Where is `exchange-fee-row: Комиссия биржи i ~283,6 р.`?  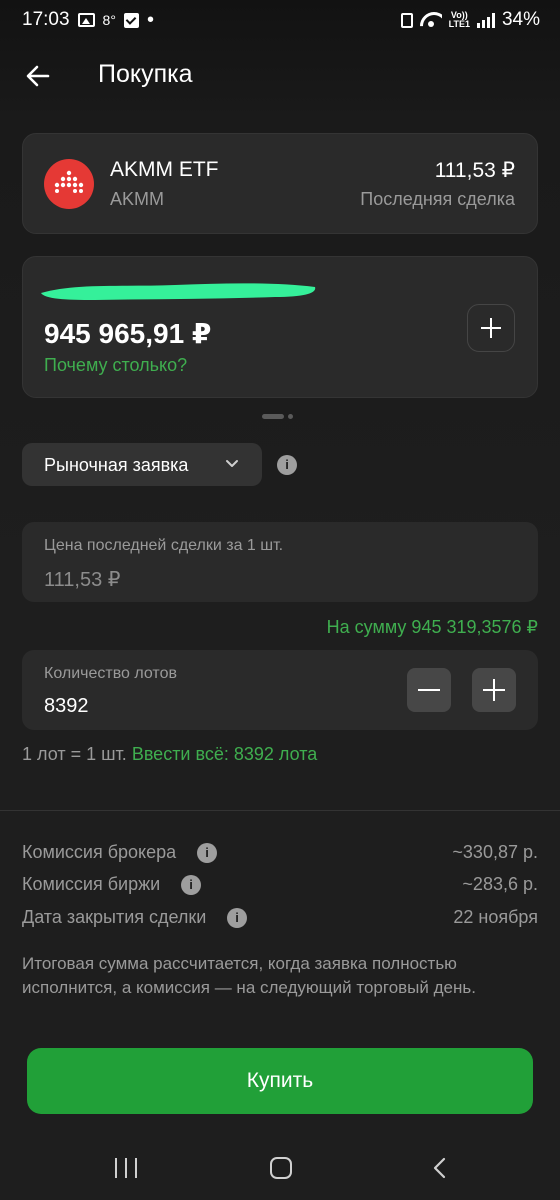
exchange-fee-row: Комиссия биржи i ~283,6 р. is located at coordinates (280, 885).